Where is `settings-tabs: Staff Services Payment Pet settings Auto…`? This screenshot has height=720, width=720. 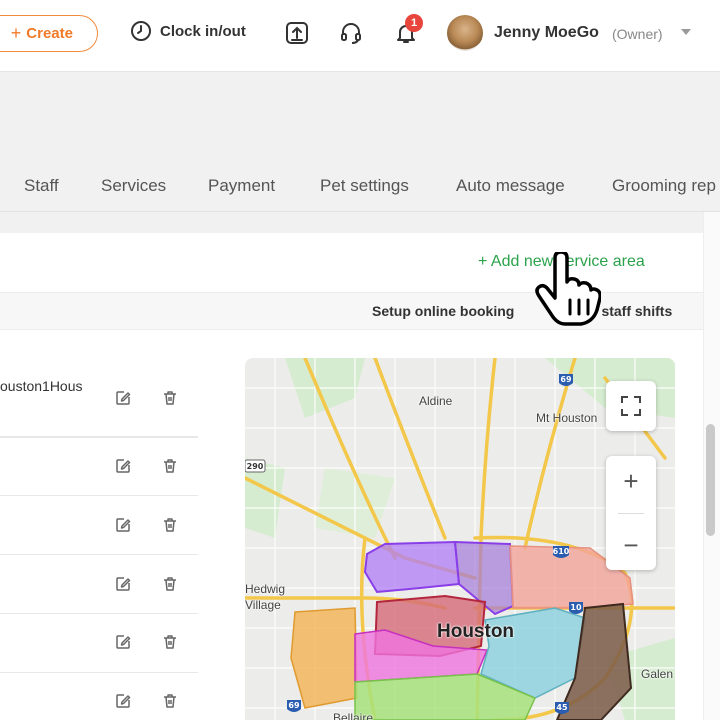 settings-tabs: Staff Services Payment Pet settings Auto… is located at coordinates (360, 186).